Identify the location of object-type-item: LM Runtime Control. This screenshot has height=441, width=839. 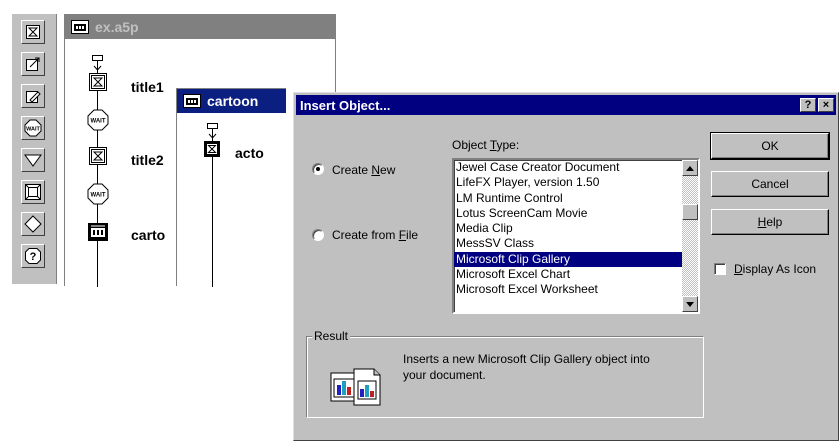
(576, 198).